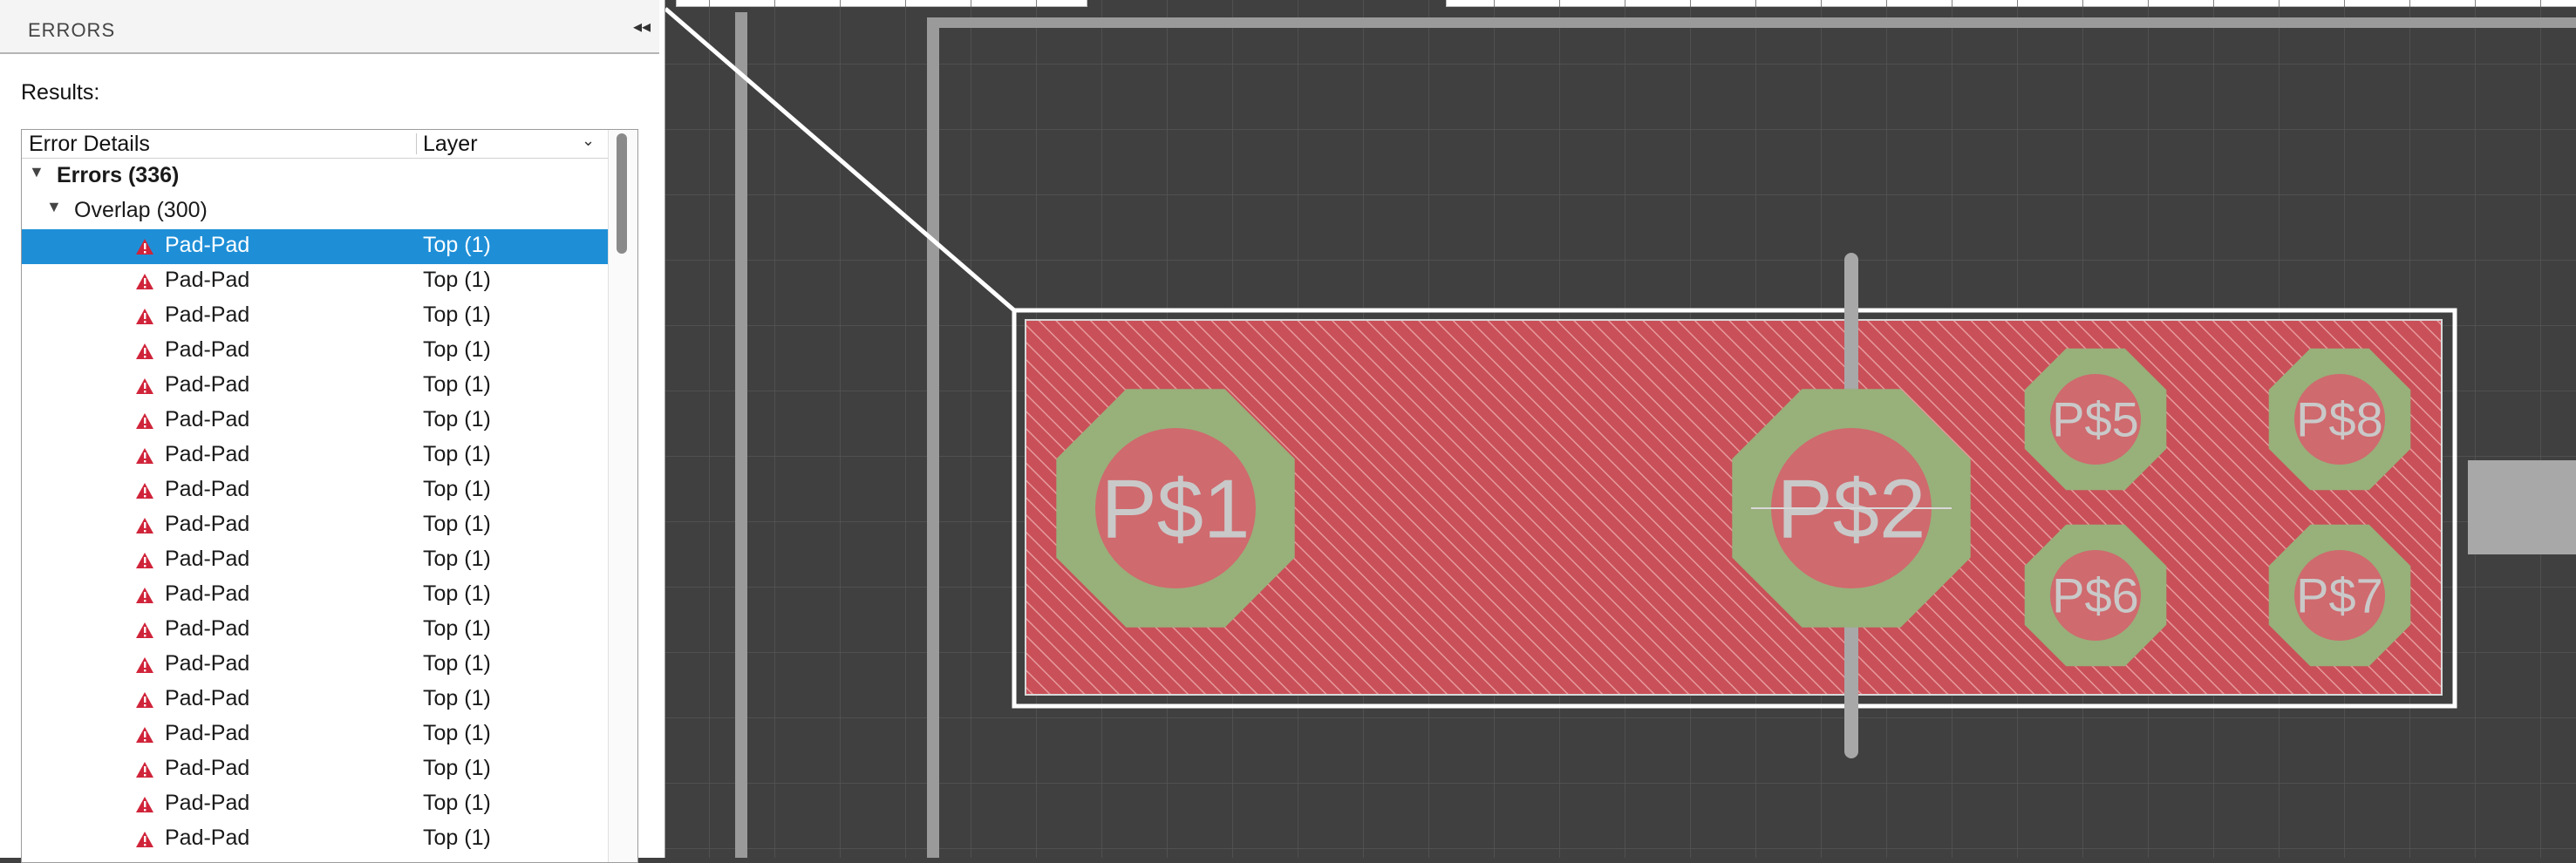  I want to click on component-edge, so click(2522, 507).